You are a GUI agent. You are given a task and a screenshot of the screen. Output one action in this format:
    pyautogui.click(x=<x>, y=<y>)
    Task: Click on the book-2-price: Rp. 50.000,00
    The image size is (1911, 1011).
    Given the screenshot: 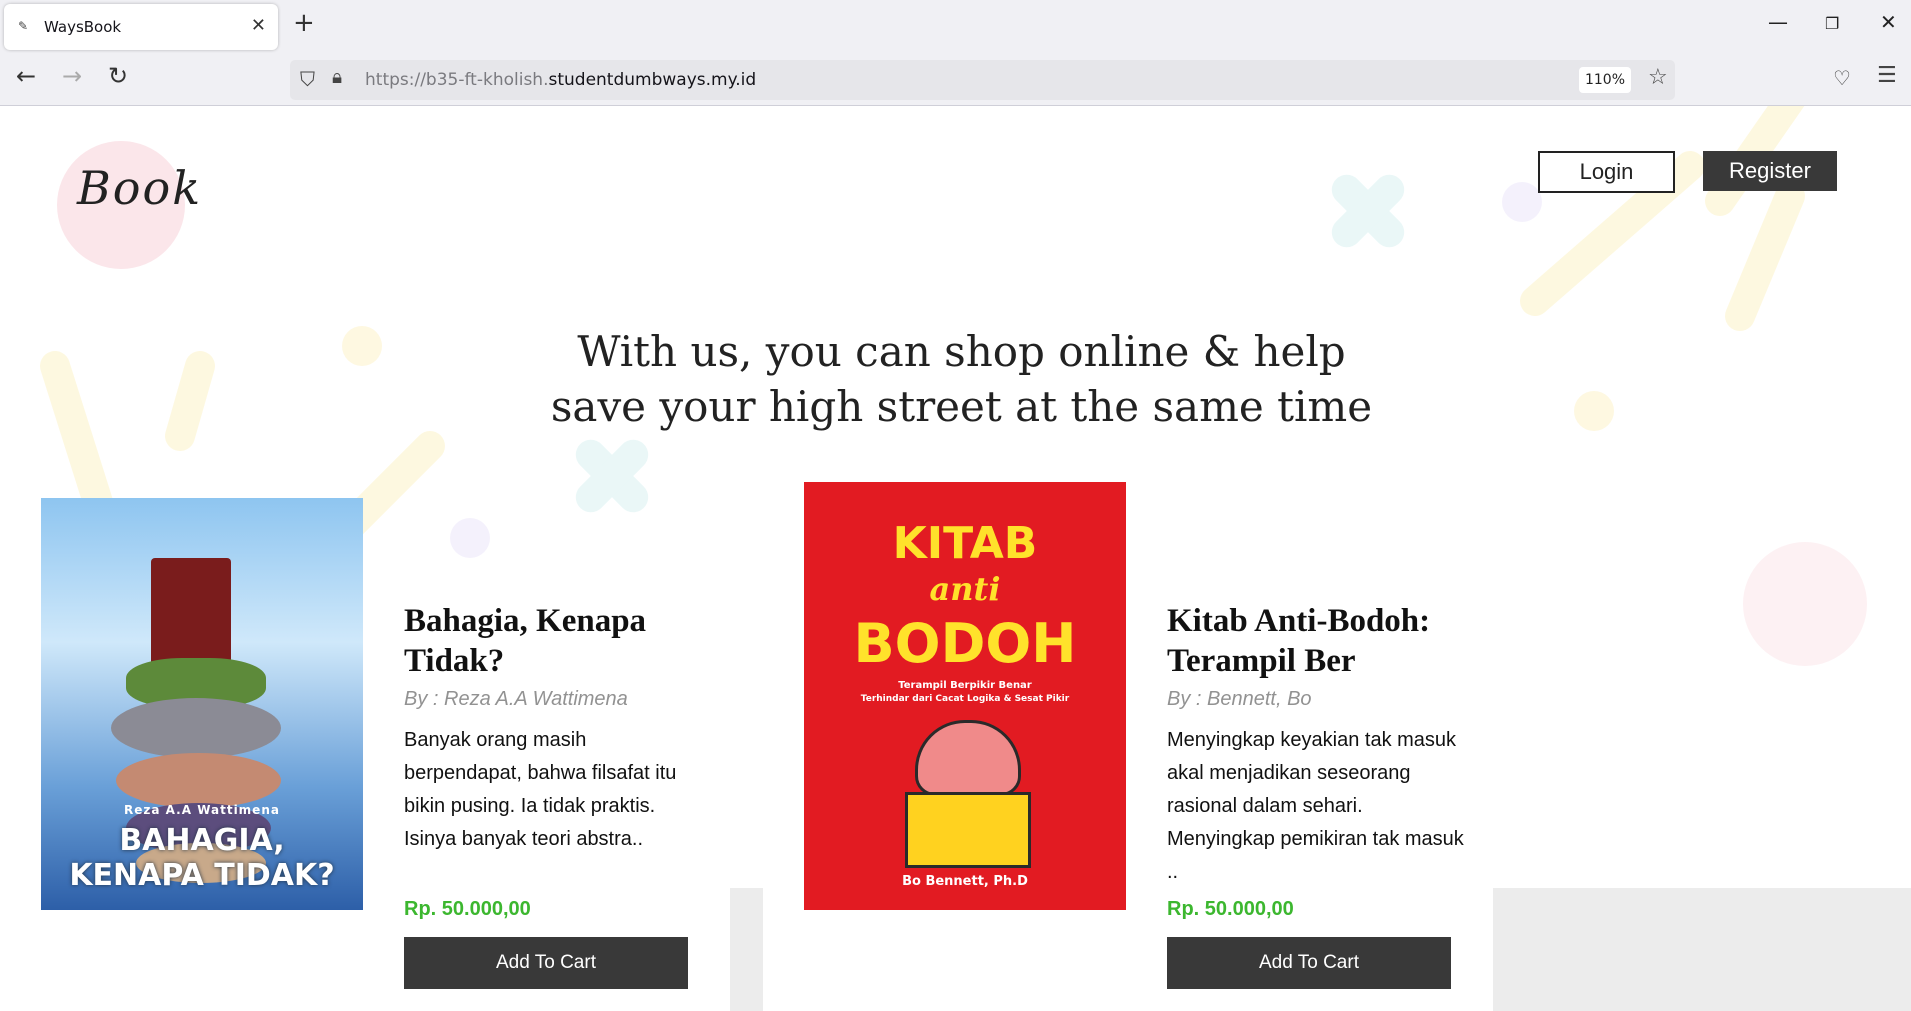 What is the action you would take?
    pyautogui.click(x=1230, y=909)
    